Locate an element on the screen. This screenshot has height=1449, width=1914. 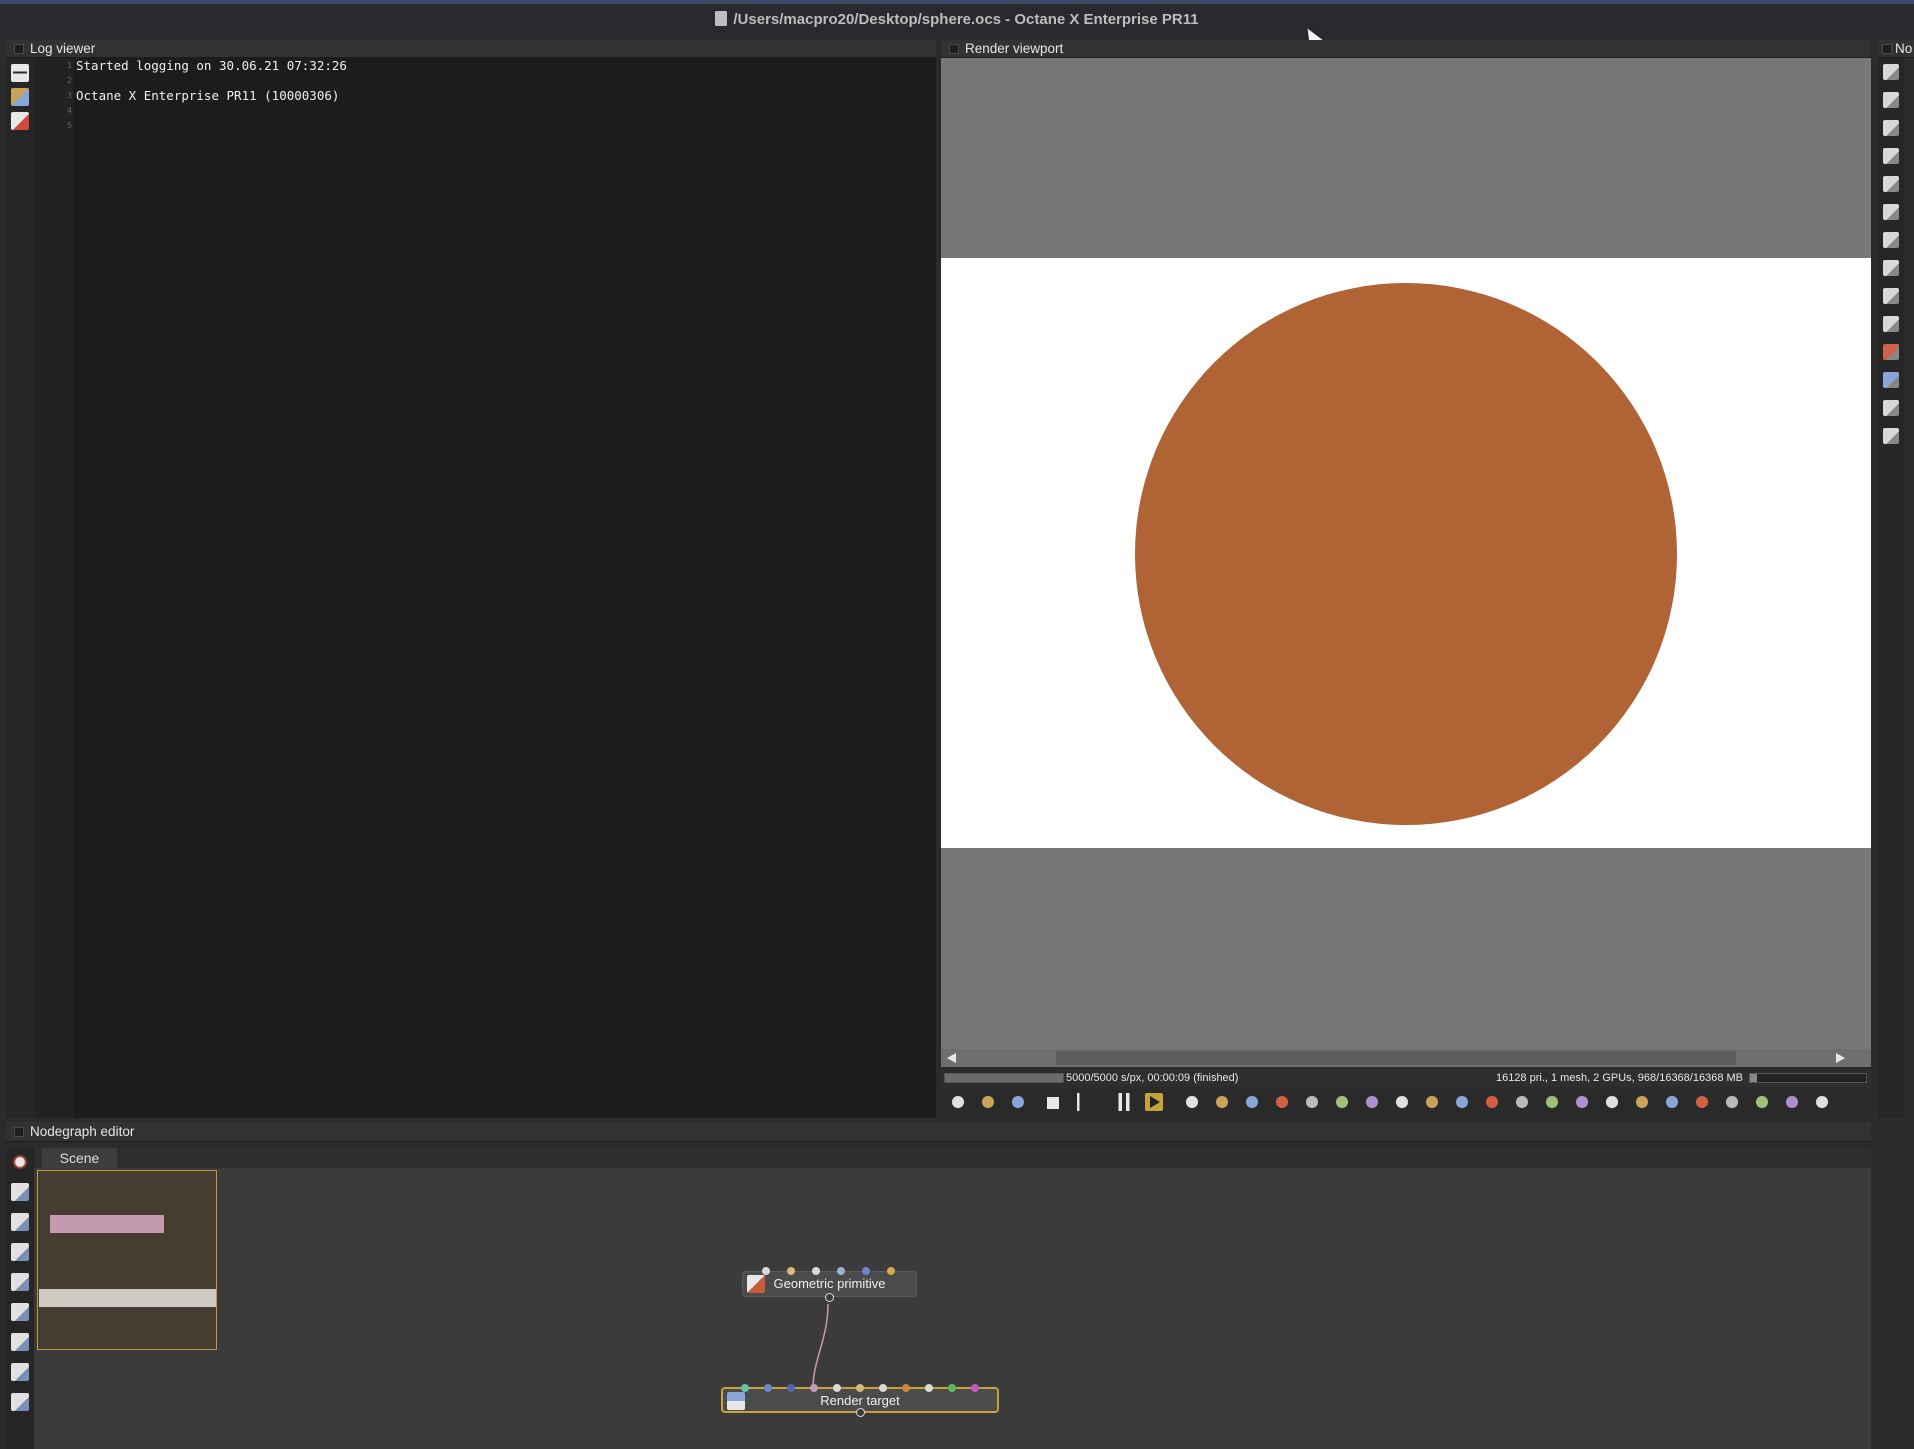
log-line: 4 is located at coordinates (69, 110).